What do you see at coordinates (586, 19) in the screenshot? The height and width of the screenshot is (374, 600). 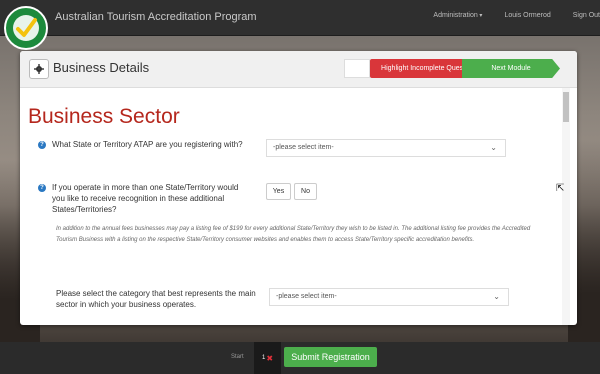 I see `nav-sign-out: Sign Out` at bounding box center [586, 19].